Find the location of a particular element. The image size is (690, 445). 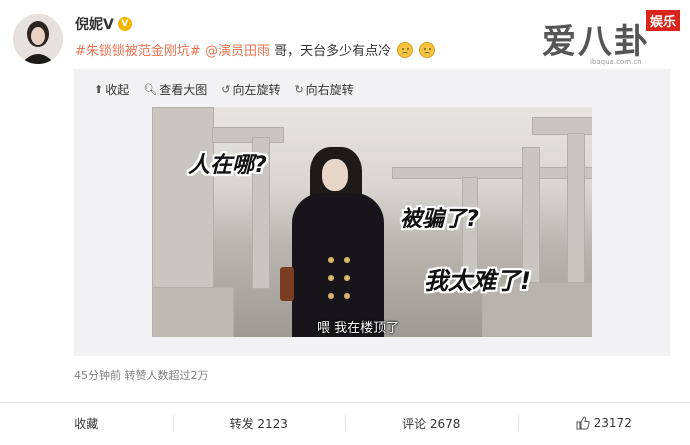

action-bar: 收藏 转发 2123 评论 2678 23172 is located at coordinates (345, 423).